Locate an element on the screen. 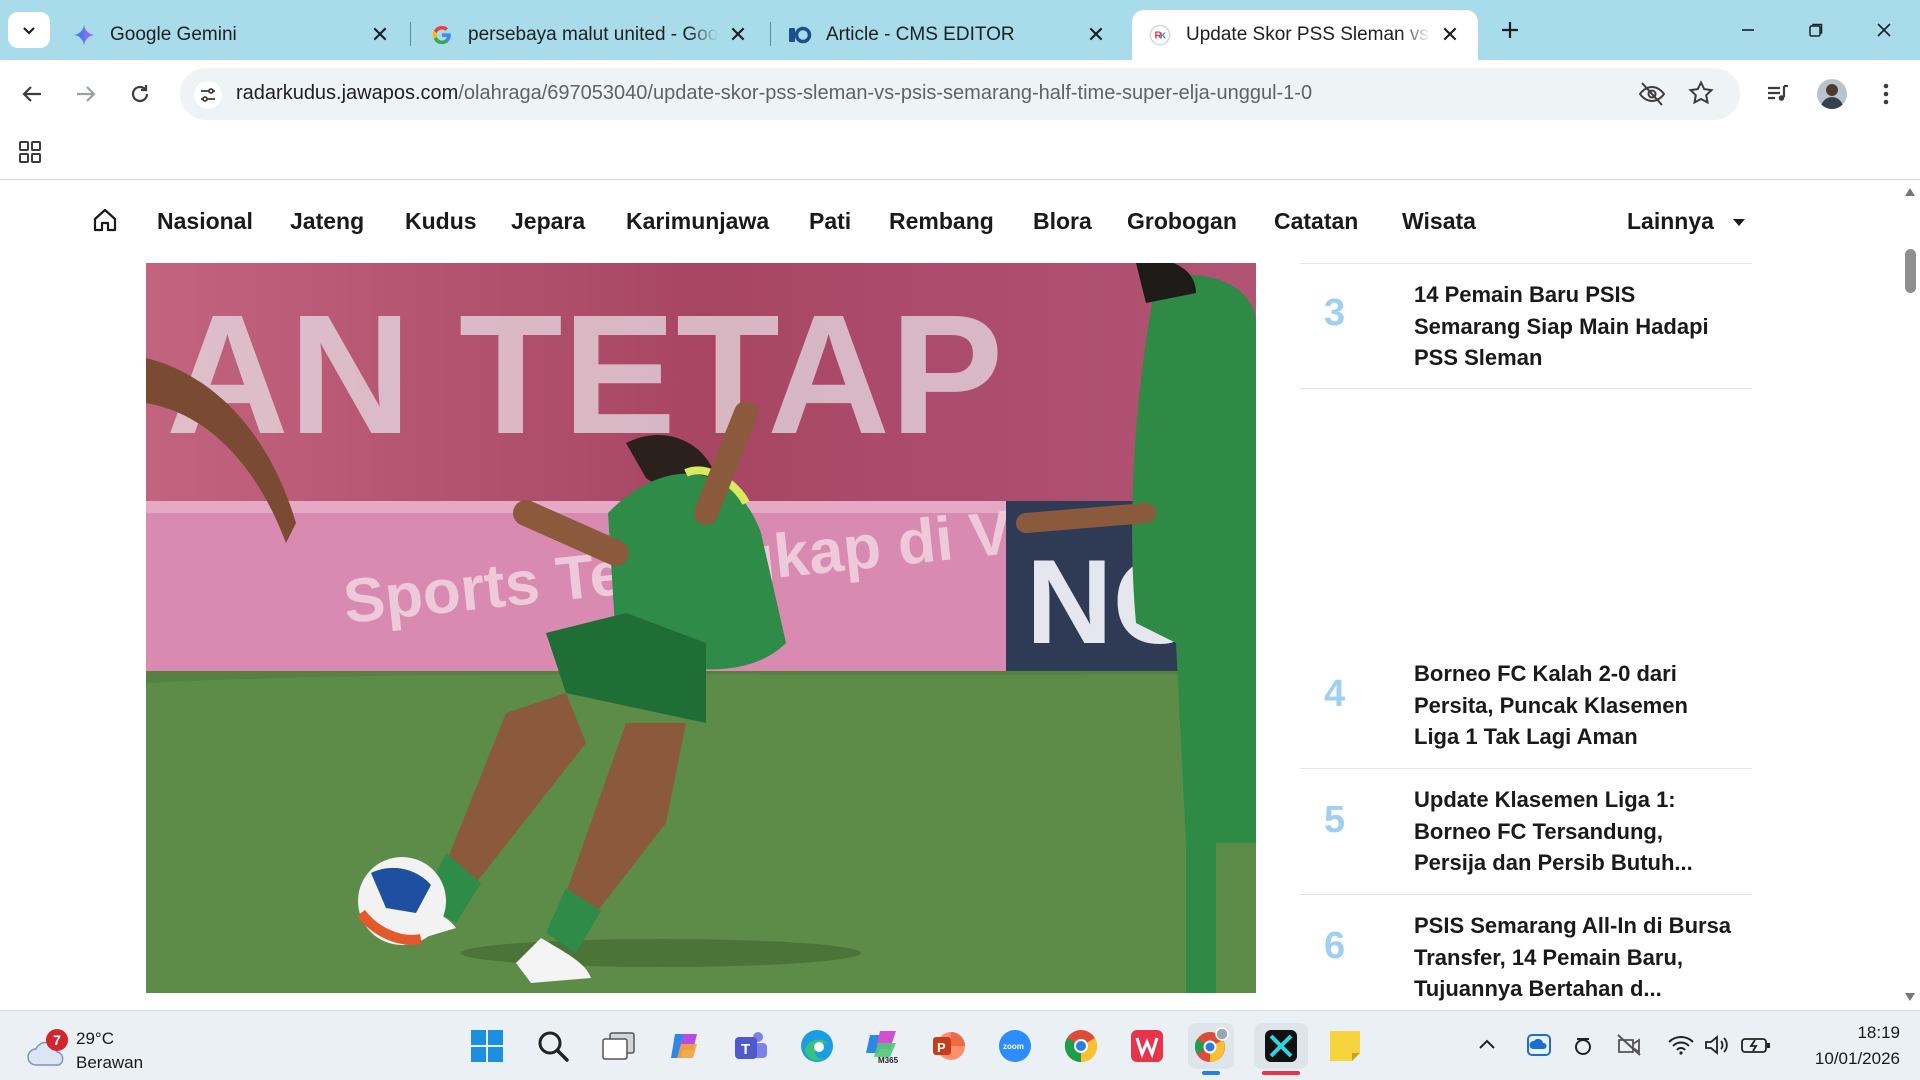  nav-item-grobogan: Grobogan is located at coordinates (1182, 221).